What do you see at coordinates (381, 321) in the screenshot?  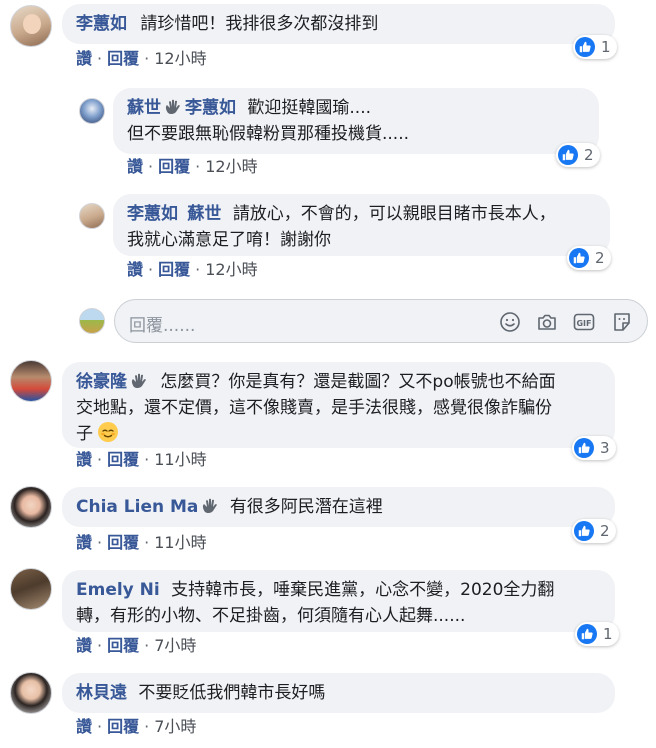 I see `reply-input: 回覆...... GIF` at bounding box center [381, 321].